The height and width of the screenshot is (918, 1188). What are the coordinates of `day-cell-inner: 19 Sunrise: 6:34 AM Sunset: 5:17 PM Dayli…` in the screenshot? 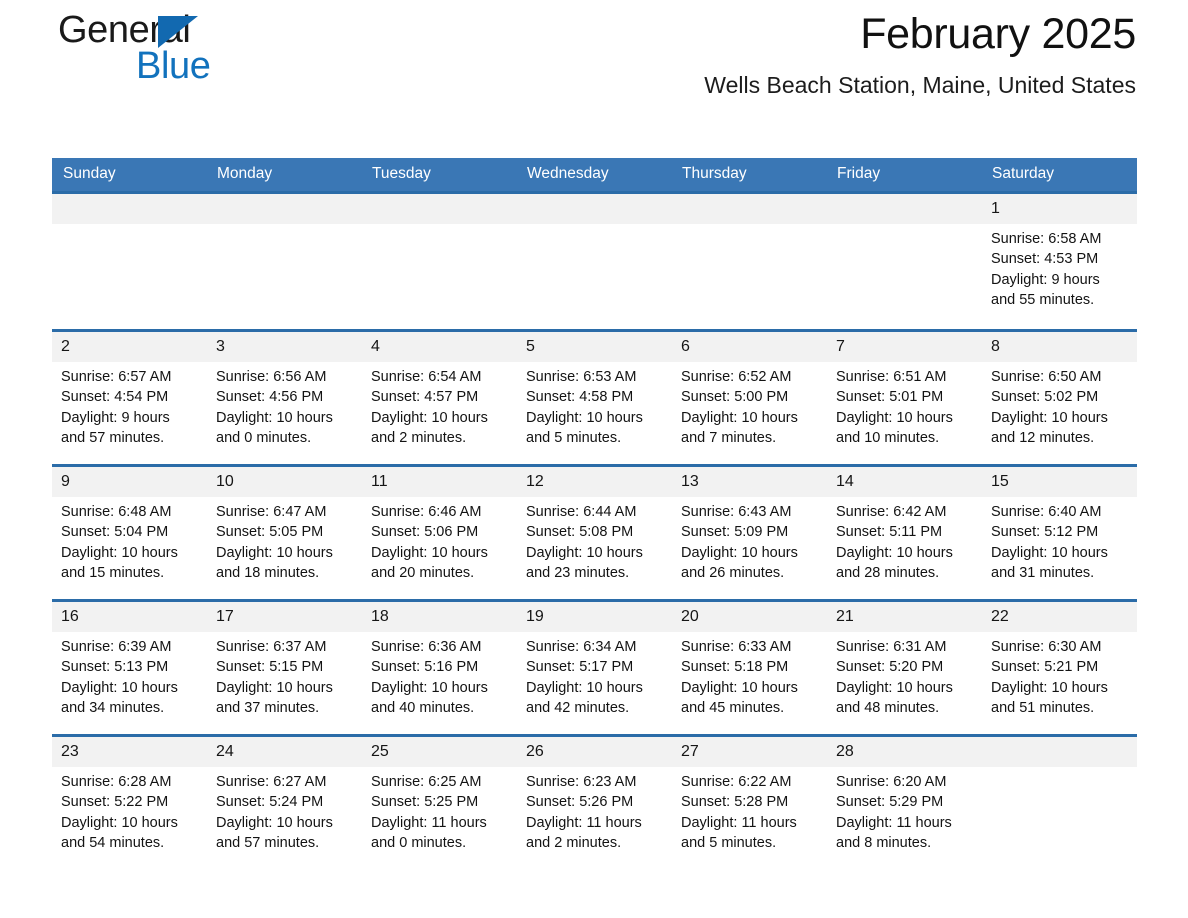 It's located at (594, 668).